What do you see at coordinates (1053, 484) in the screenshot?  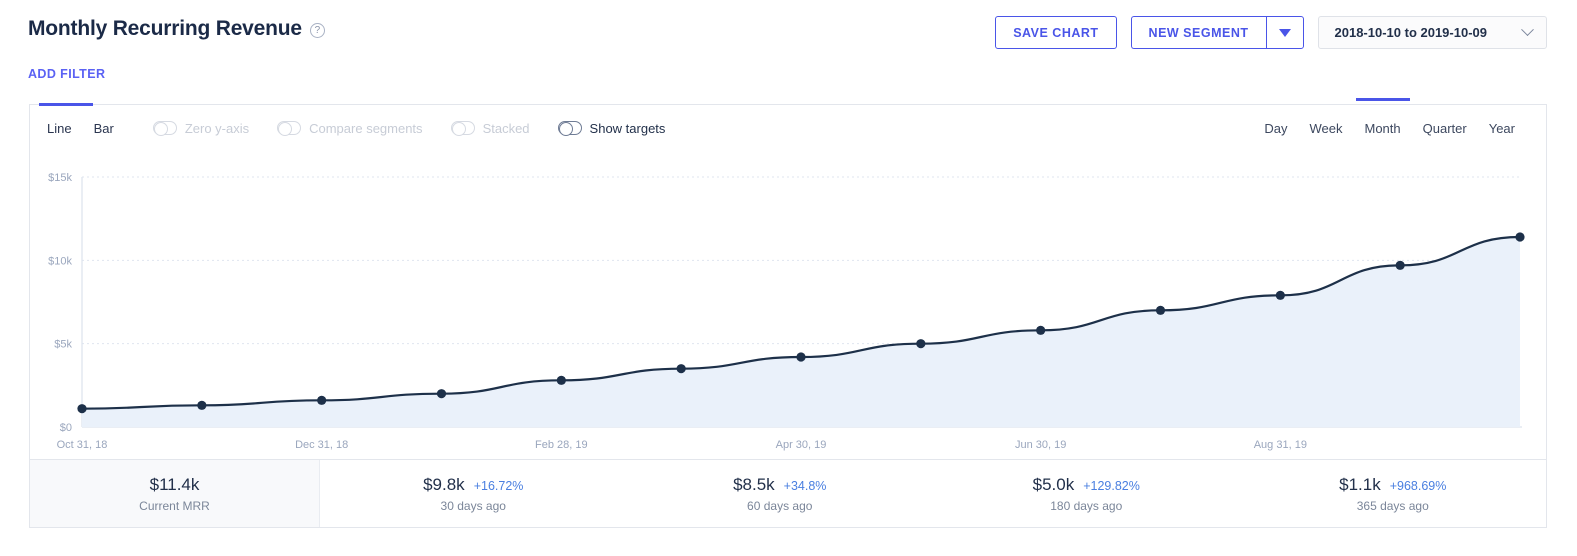 I see `stat-value: $5.0k` at bounding box center [1053, 484].